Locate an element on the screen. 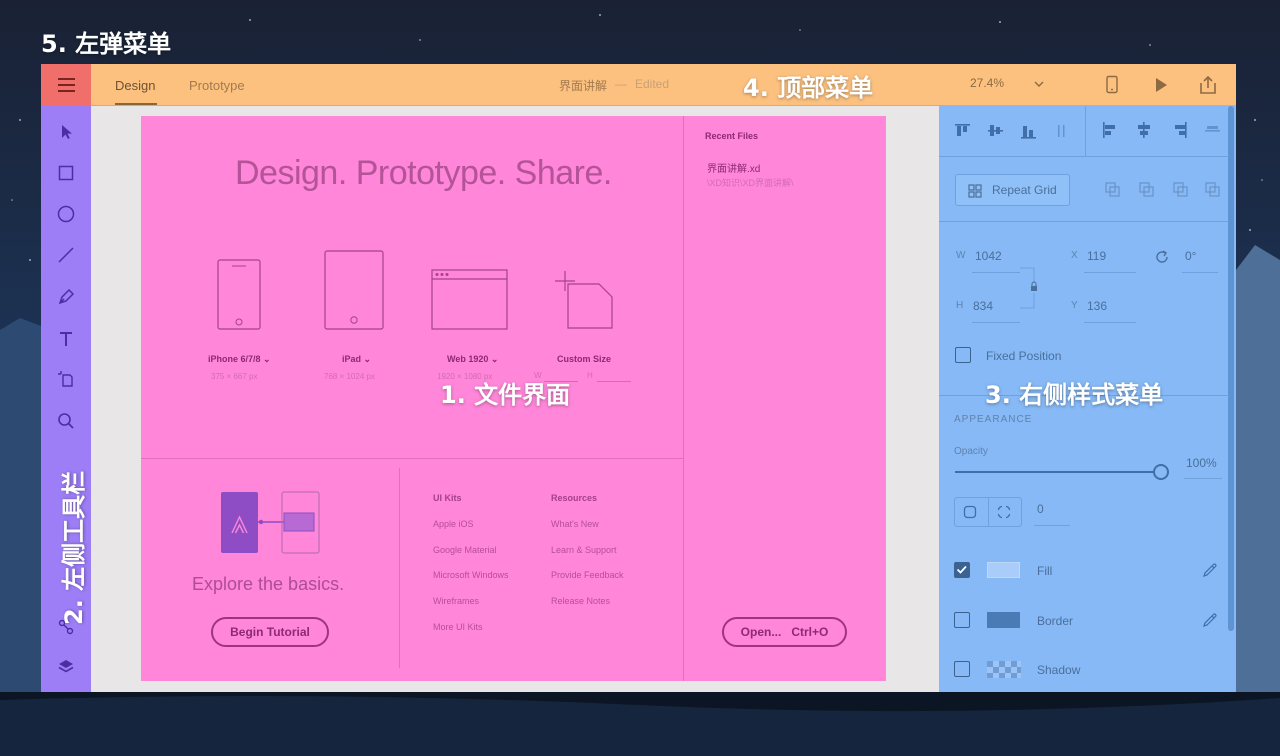 This screenshot has width=1280, height=756. begin-tutorial-button: Begin Tutorial is located at coordinates (270, 632).